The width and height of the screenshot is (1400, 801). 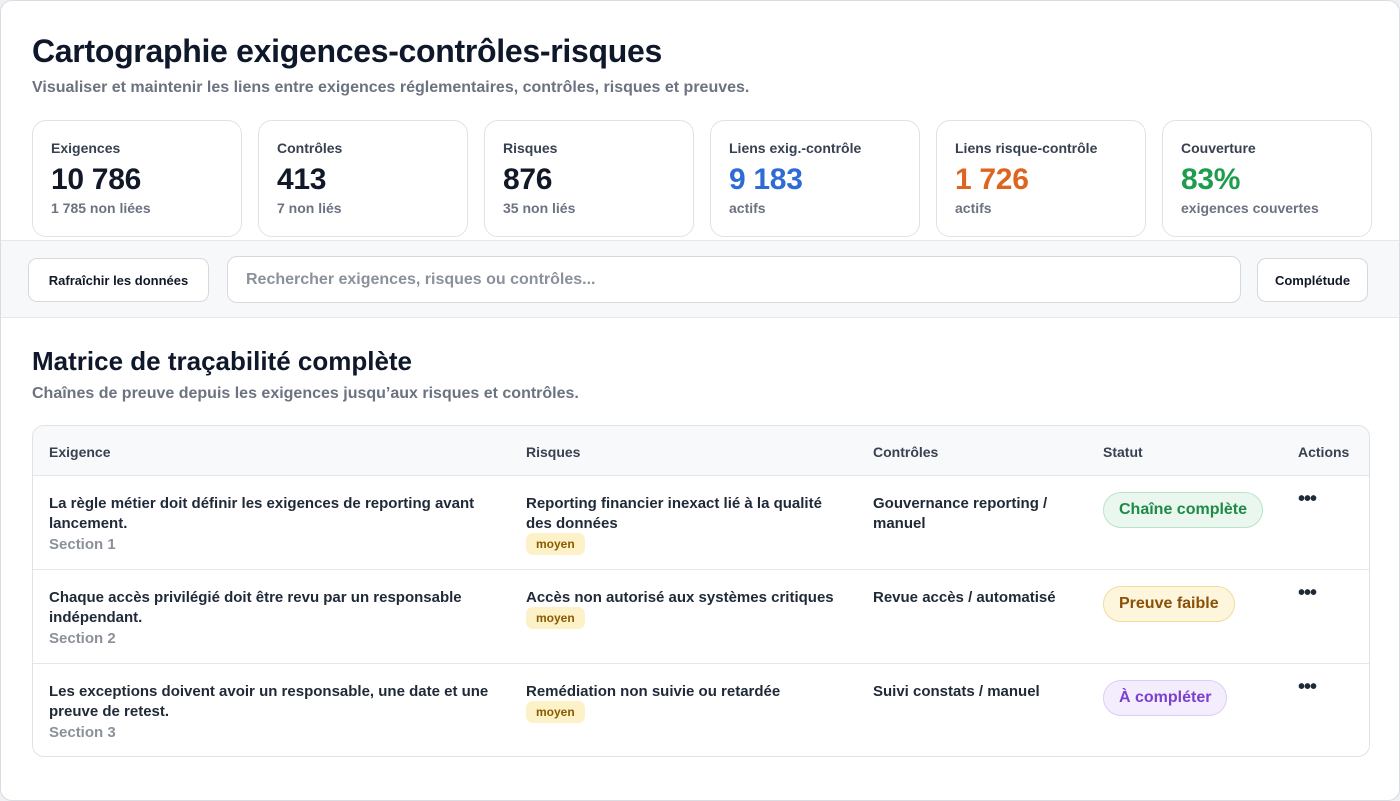 I want to click on requirement-section: Section 2, so click(x=82, y=638).